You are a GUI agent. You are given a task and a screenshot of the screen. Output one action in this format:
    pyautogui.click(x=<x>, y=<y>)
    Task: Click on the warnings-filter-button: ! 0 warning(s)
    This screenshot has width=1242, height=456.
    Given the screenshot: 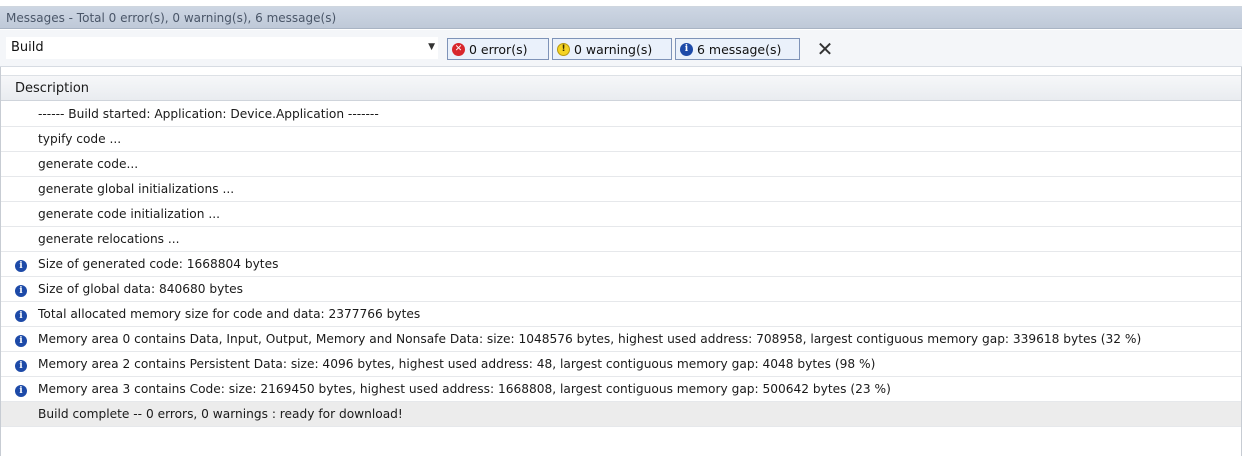 What is the action you would take?
    pyautogui.click(x=612, y=49)
    